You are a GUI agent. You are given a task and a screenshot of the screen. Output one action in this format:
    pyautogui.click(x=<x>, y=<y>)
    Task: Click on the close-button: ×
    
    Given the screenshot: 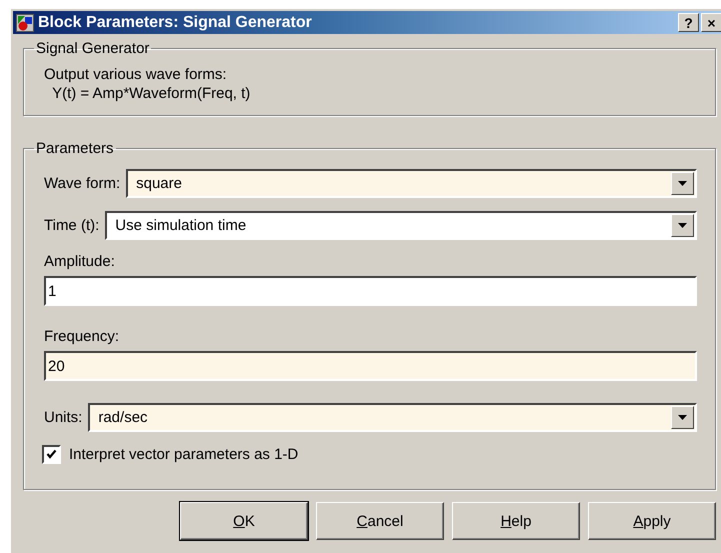 What is the action you would take?
    pyautogui.click(x=711, y=22)
    